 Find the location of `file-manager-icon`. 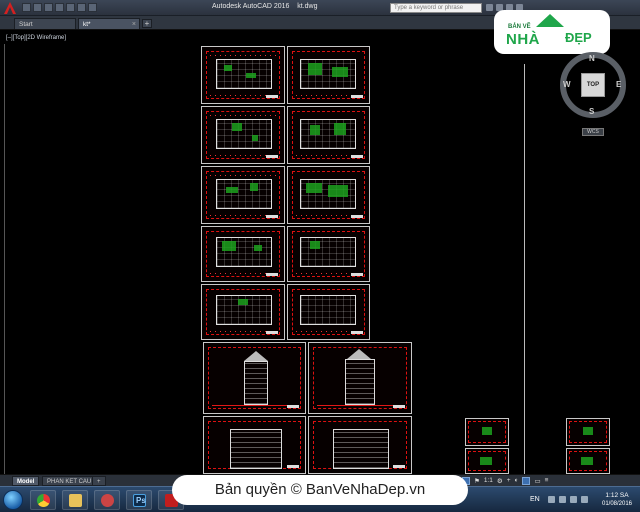

file-manager-icon is located at coordinates (107, 500).